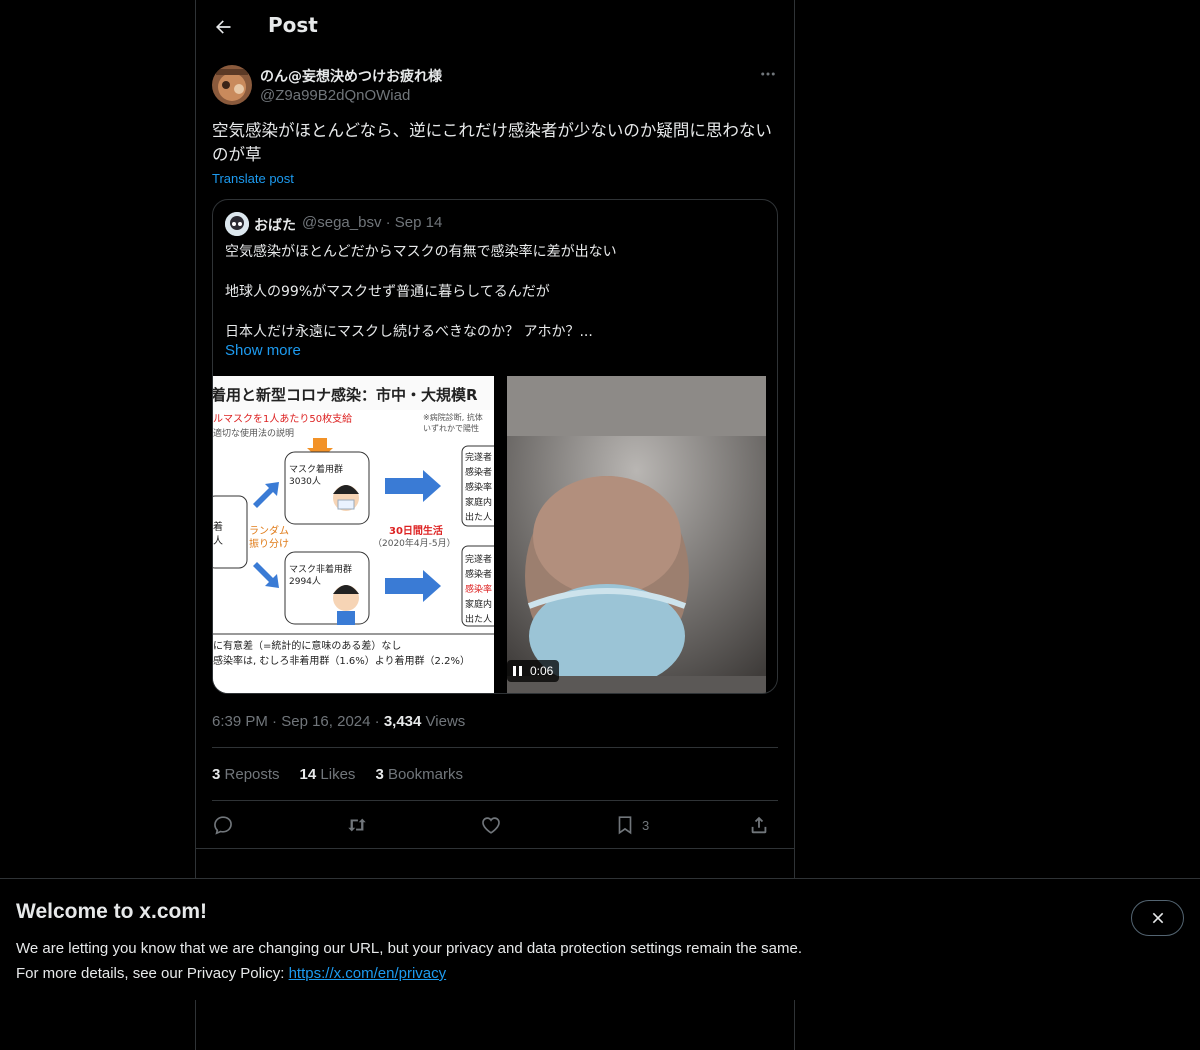 This screenshot has width=1200, height=1050. I want to click on chart-note: ルマスクを1人あたり50枚支給, so click(282, 418).